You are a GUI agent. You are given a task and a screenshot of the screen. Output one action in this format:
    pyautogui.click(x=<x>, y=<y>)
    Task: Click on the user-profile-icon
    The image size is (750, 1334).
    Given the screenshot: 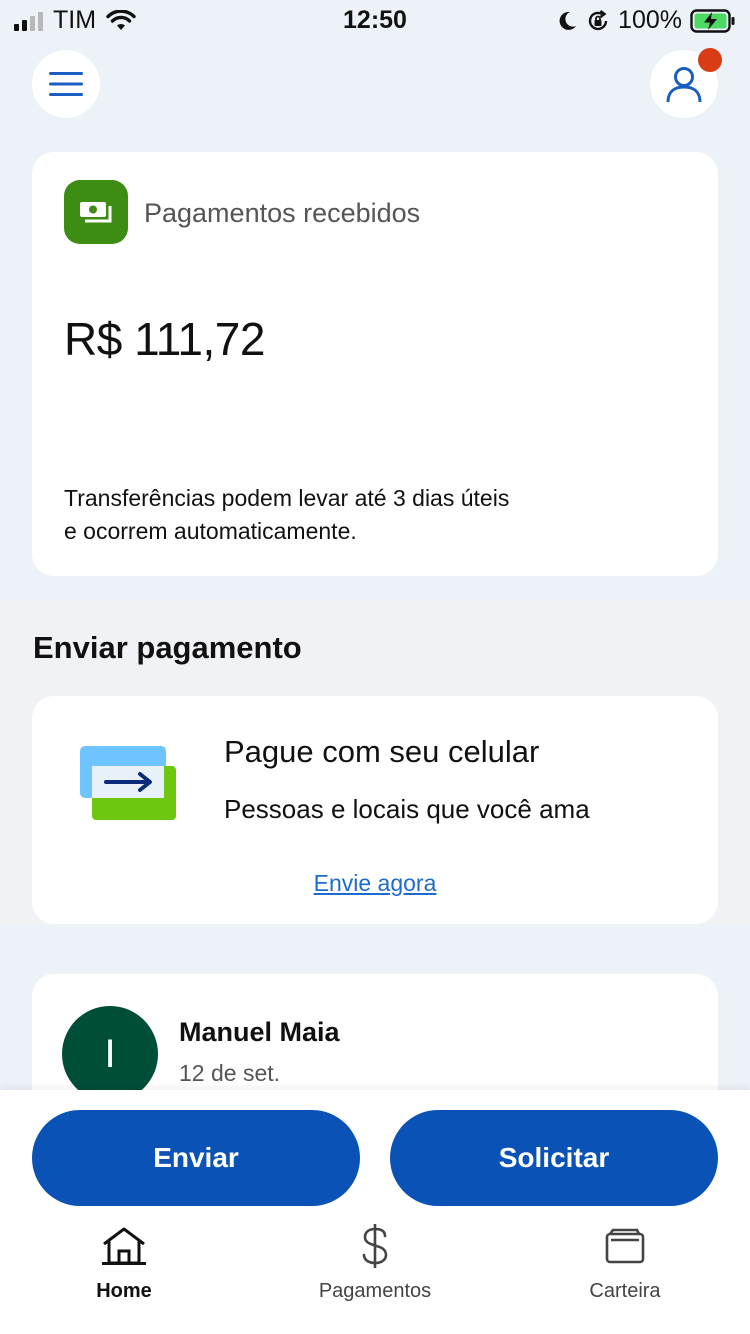 What is the action you would take?
    pyautogui.click(x=684, y=85)
    